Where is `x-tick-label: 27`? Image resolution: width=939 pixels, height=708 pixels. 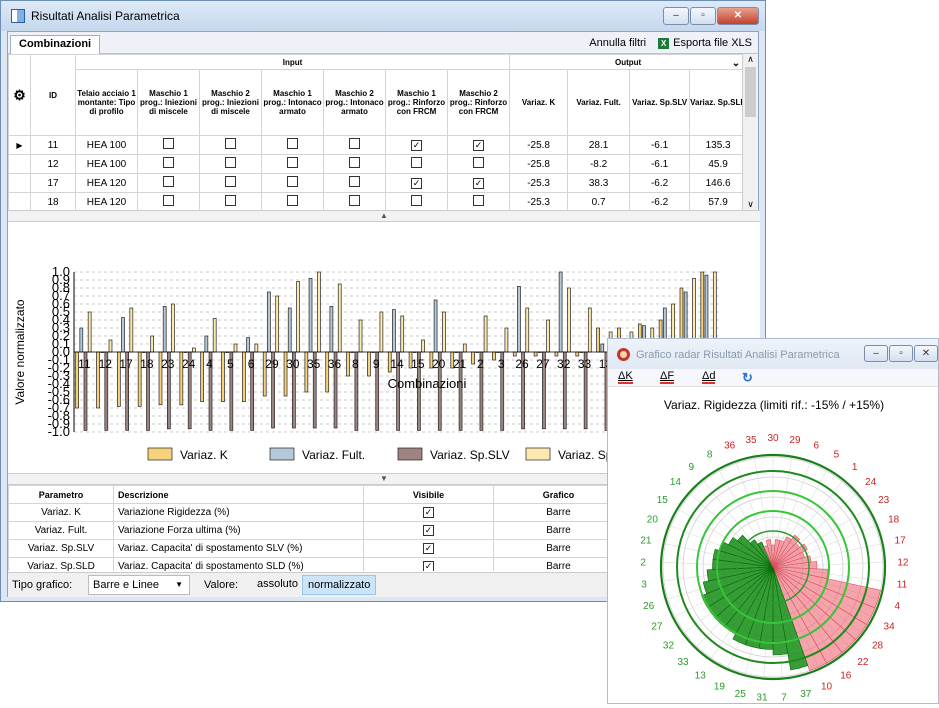
x-tick-label: 27 is located at coordinates (543, 364).